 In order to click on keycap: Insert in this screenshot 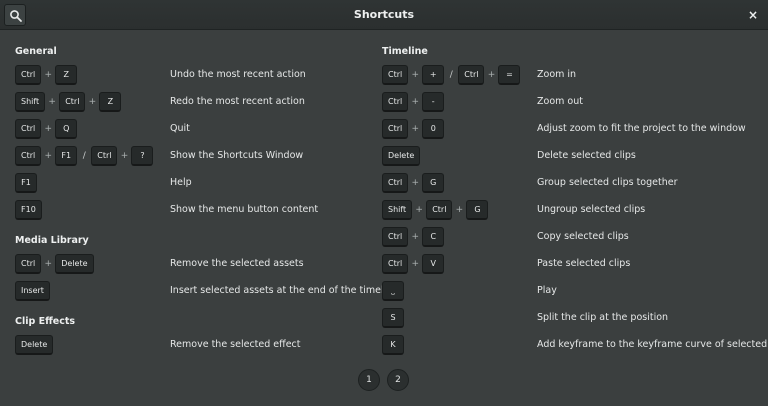, I will do `click(32, 291)`.